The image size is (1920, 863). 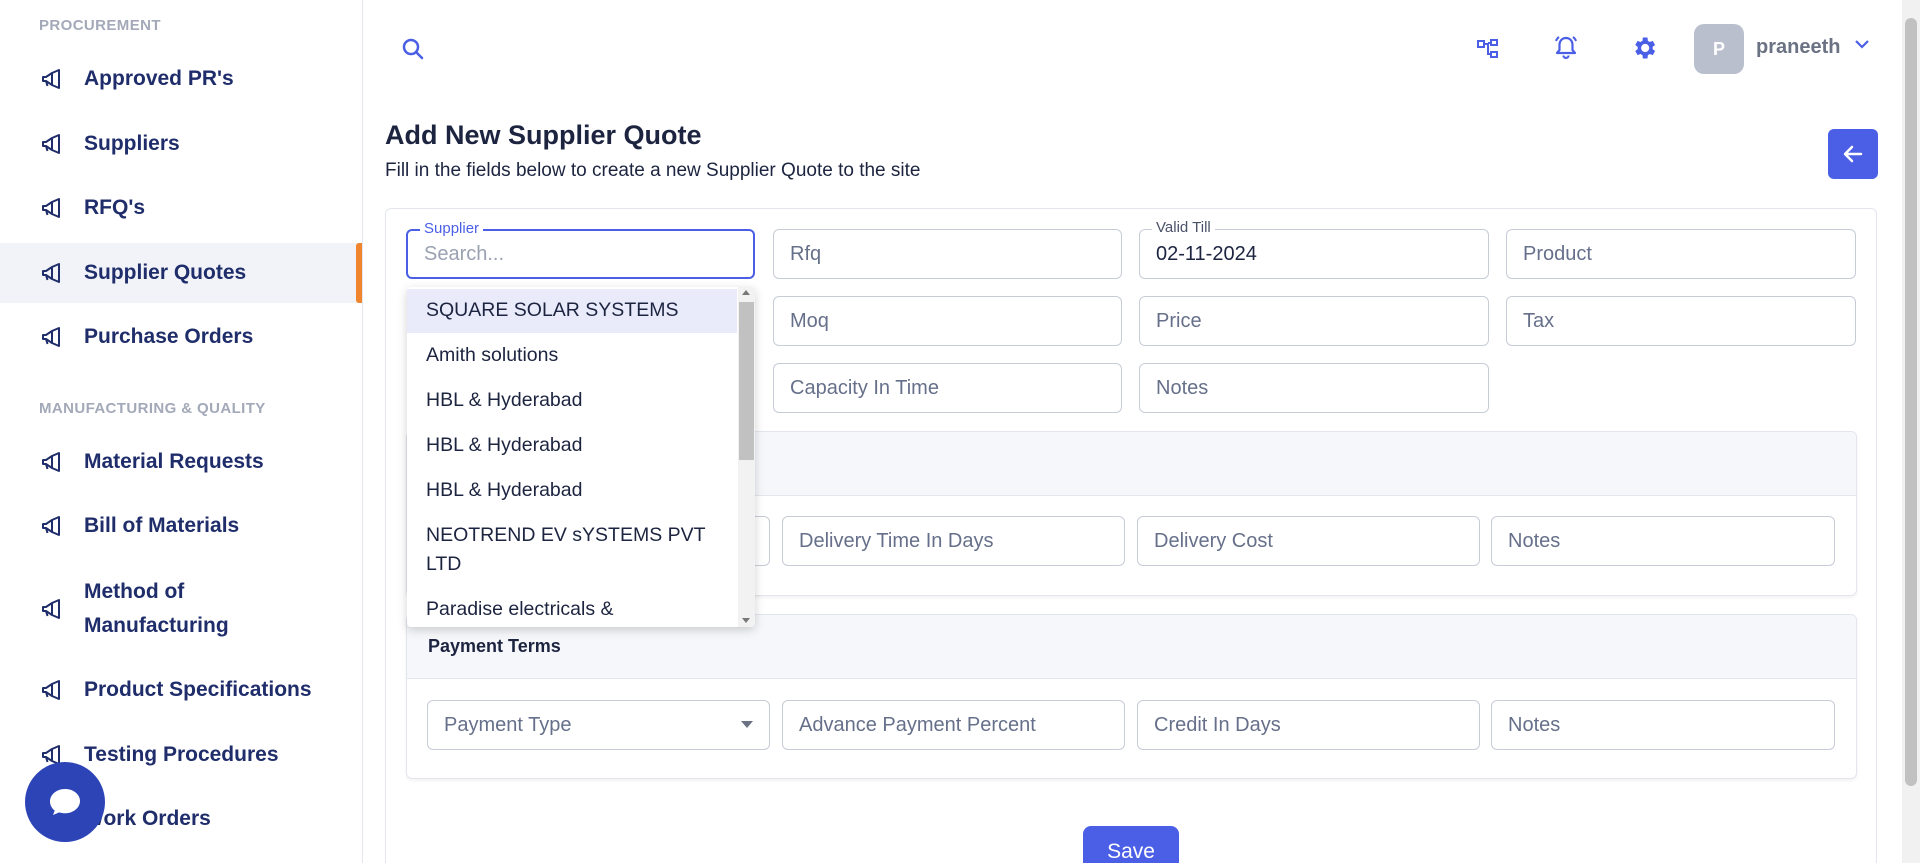 I want to click on product-field: Product, so click(x=1681, y=254).